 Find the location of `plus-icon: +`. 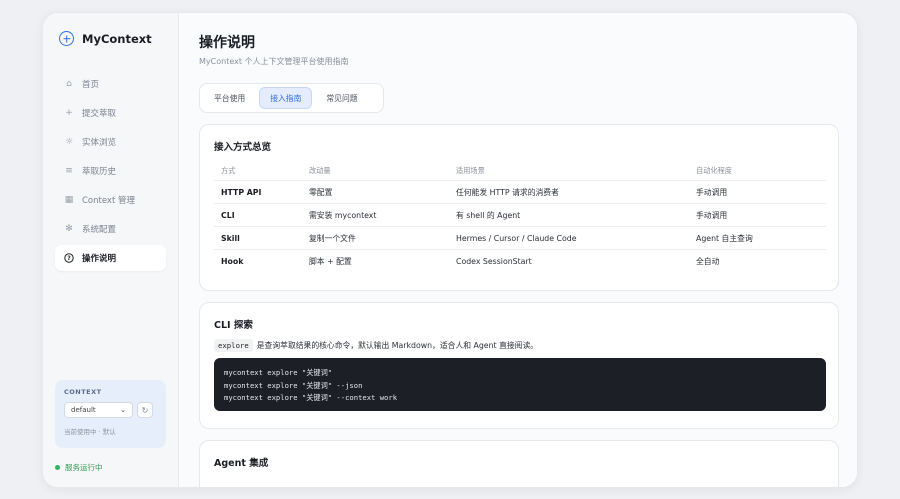

plus-icon: + is located at coordinates (69, 113).